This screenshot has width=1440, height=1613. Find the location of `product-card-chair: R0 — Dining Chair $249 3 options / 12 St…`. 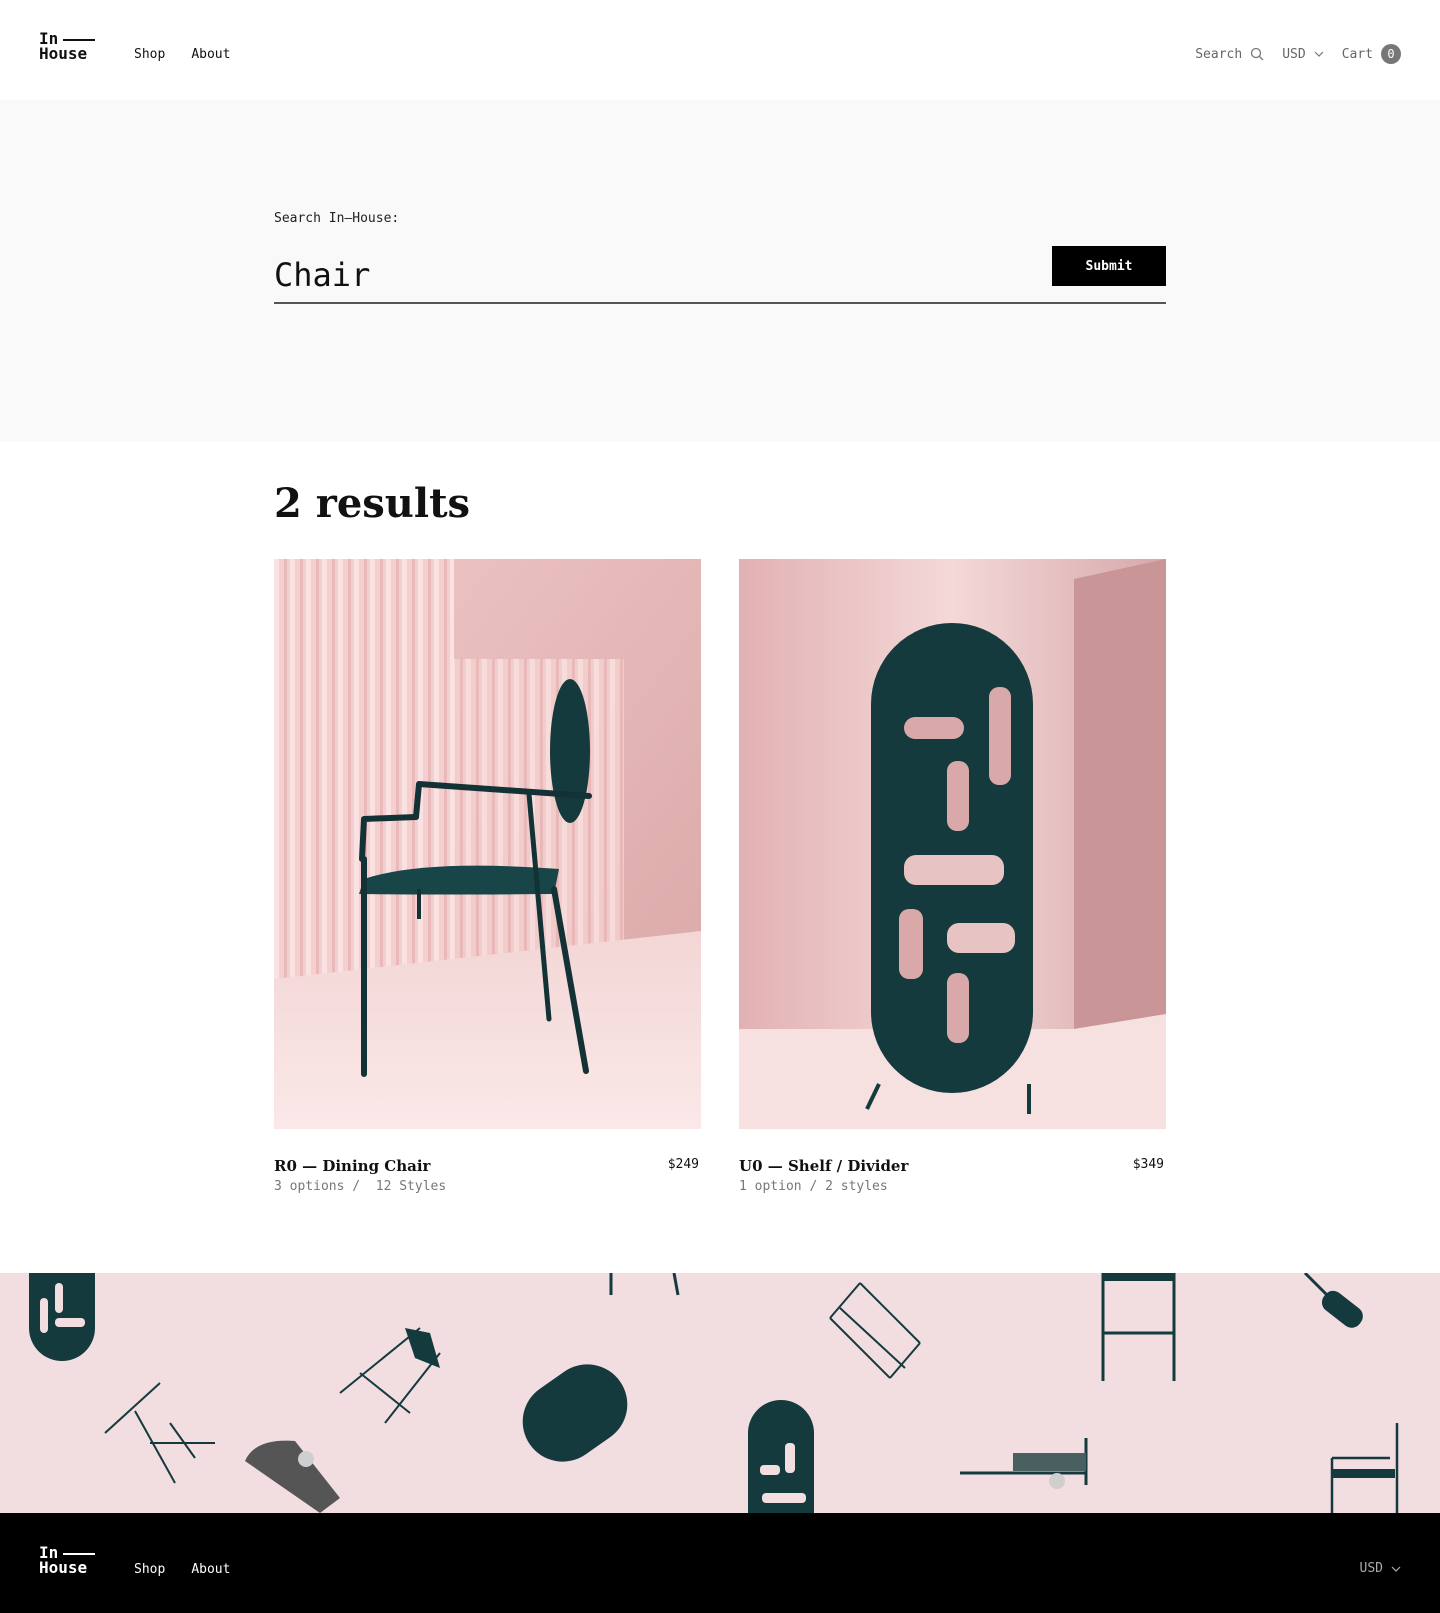

product-card-chair: R0 — Dining Chair $249 3 options / 12 St… is located at coordinates (487, 876).